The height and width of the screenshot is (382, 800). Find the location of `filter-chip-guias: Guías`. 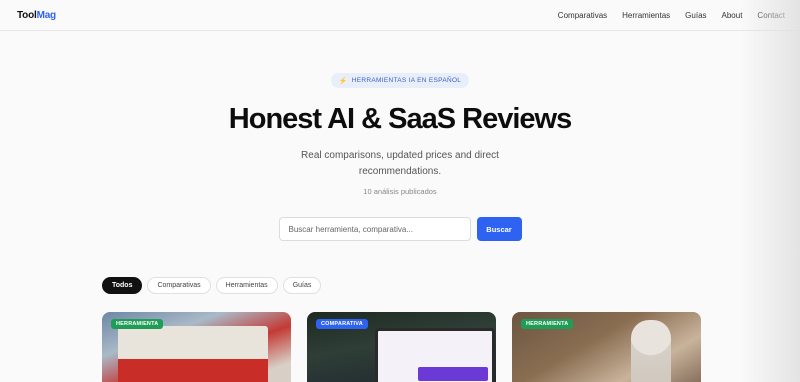

filter-chip-guias: Guías is located at coordinates (302, 285).